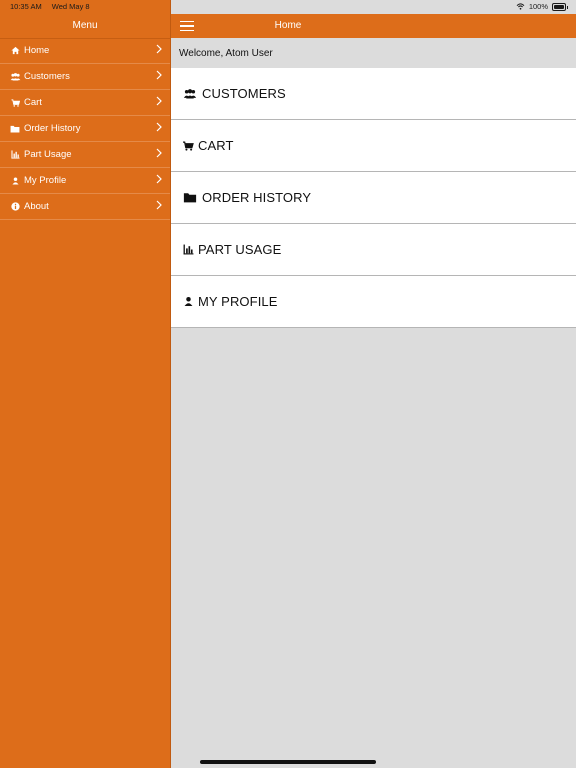  What do you see at coordinates (85, 181) in the screenshot?
I see `sidebar-item-my-profile: My Profile` at bounding box center [85, 181].